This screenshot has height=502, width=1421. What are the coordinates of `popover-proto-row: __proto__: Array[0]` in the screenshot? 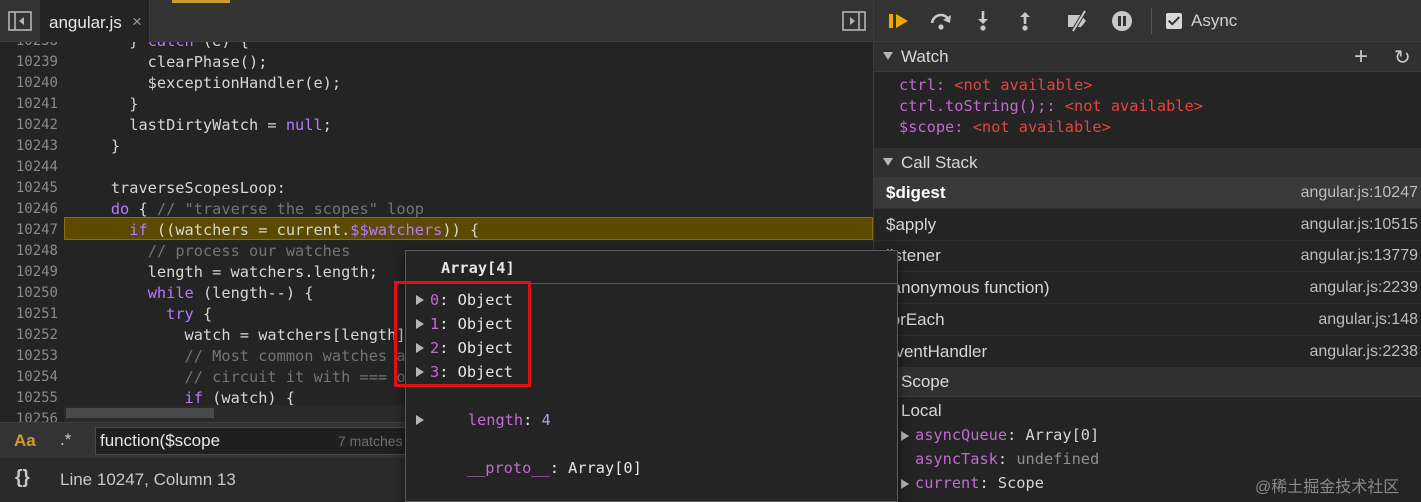 It's located at (529, 455).